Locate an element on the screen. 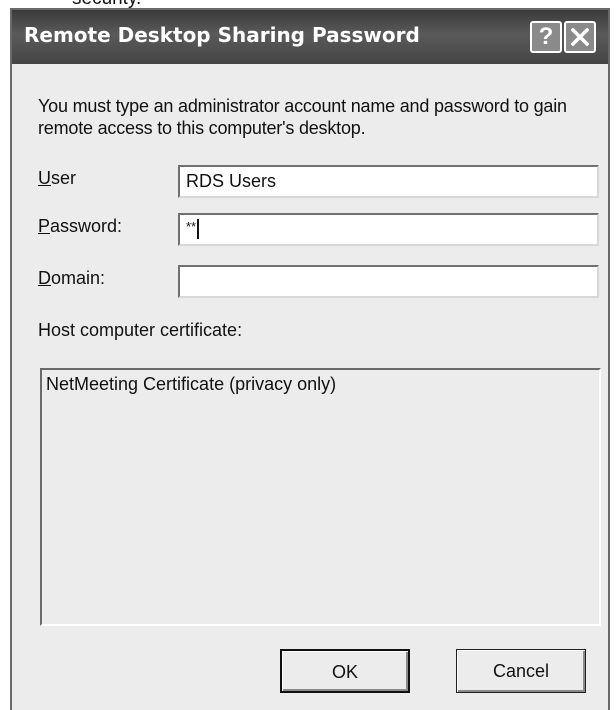 This screenshot has height=710, width=616. user-input: RDS Users is located at coordinates (388, 181).